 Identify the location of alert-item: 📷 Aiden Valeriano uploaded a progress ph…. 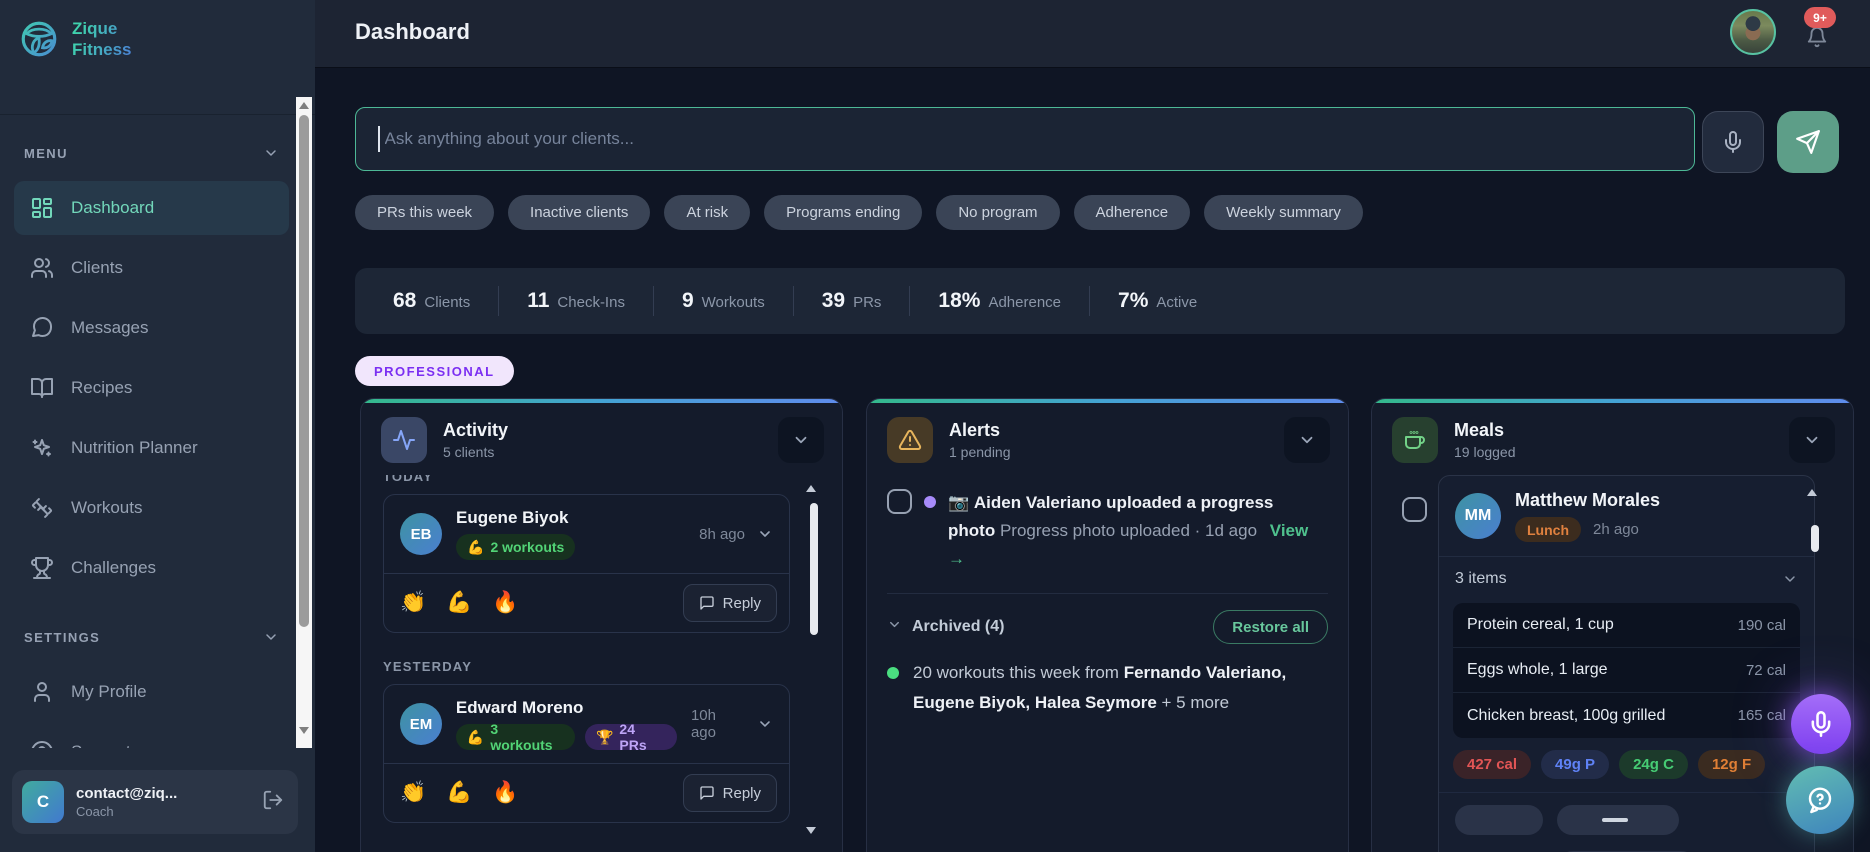
(1107, 531).